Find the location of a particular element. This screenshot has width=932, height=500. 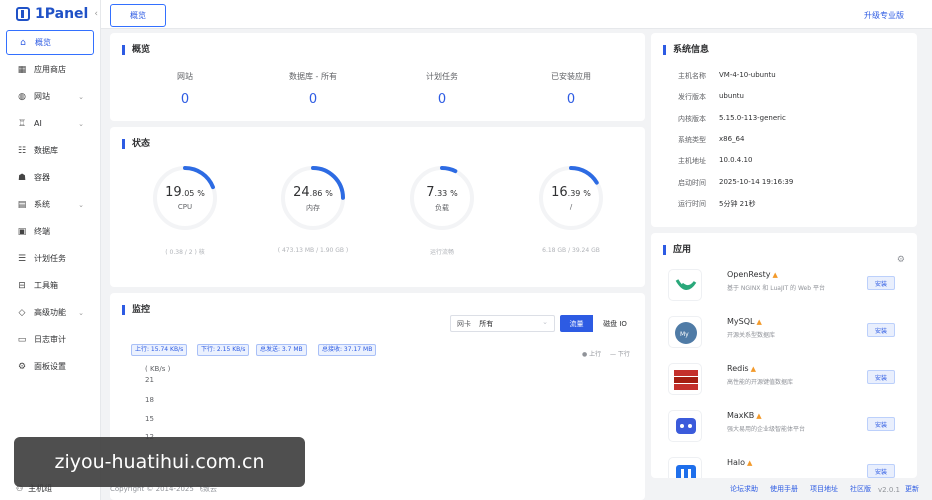

footer-link-manual: 使用手册 is located at coordinates (784, 489).